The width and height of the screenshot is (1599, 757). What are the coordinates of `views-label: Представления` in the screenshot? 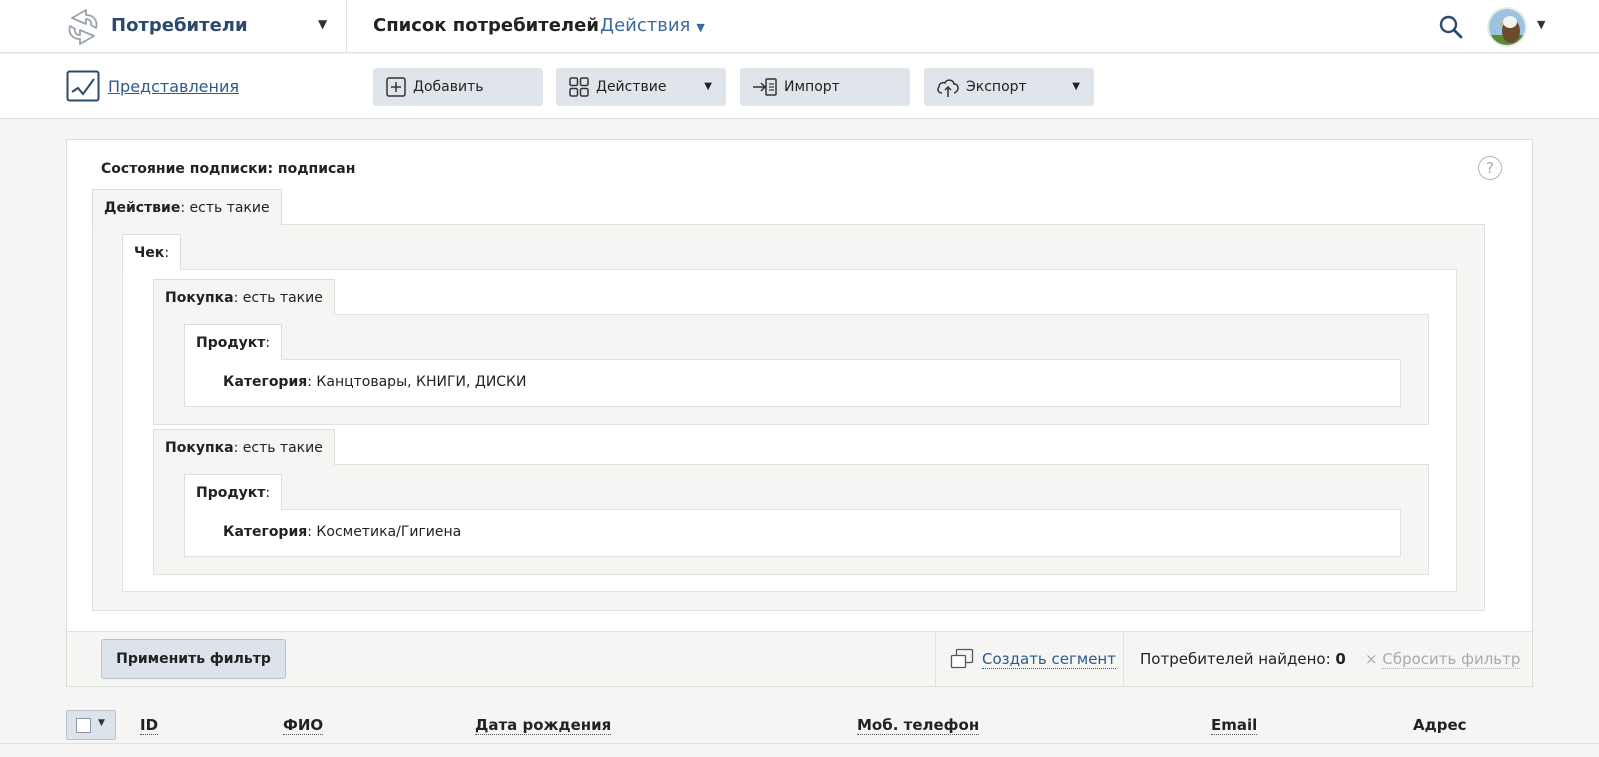 It's located at (173, 86).